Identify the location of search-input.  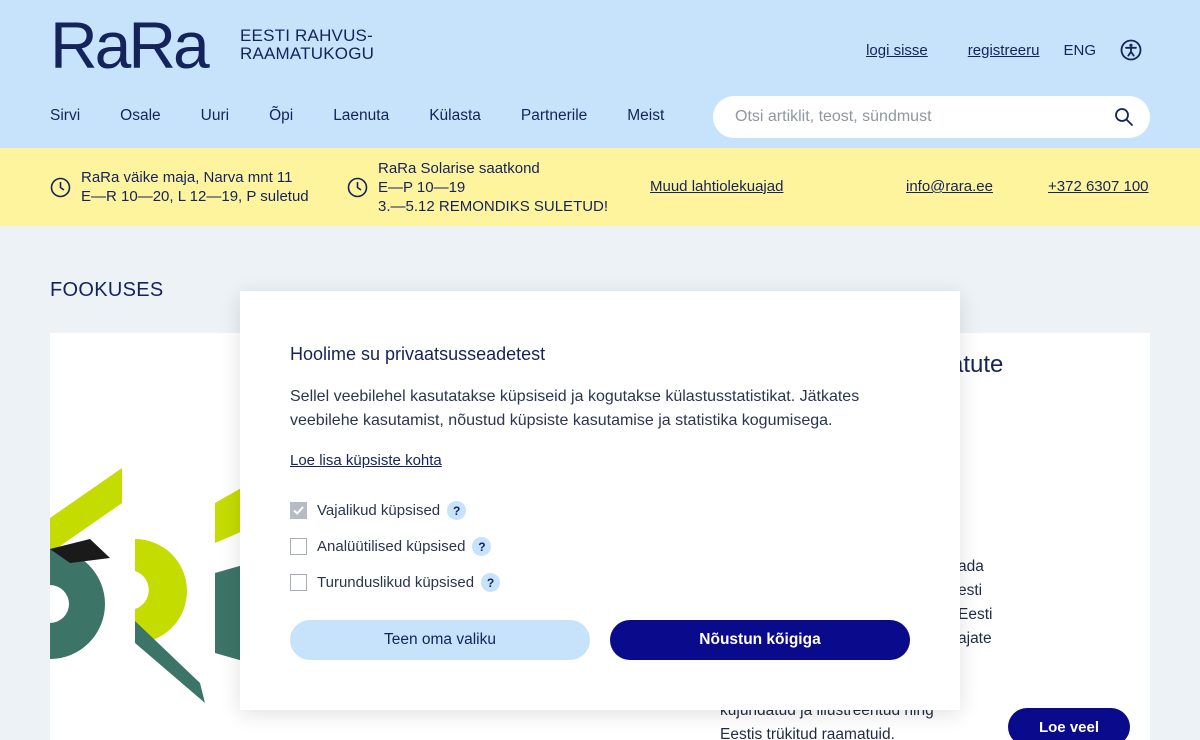
(915, 117).